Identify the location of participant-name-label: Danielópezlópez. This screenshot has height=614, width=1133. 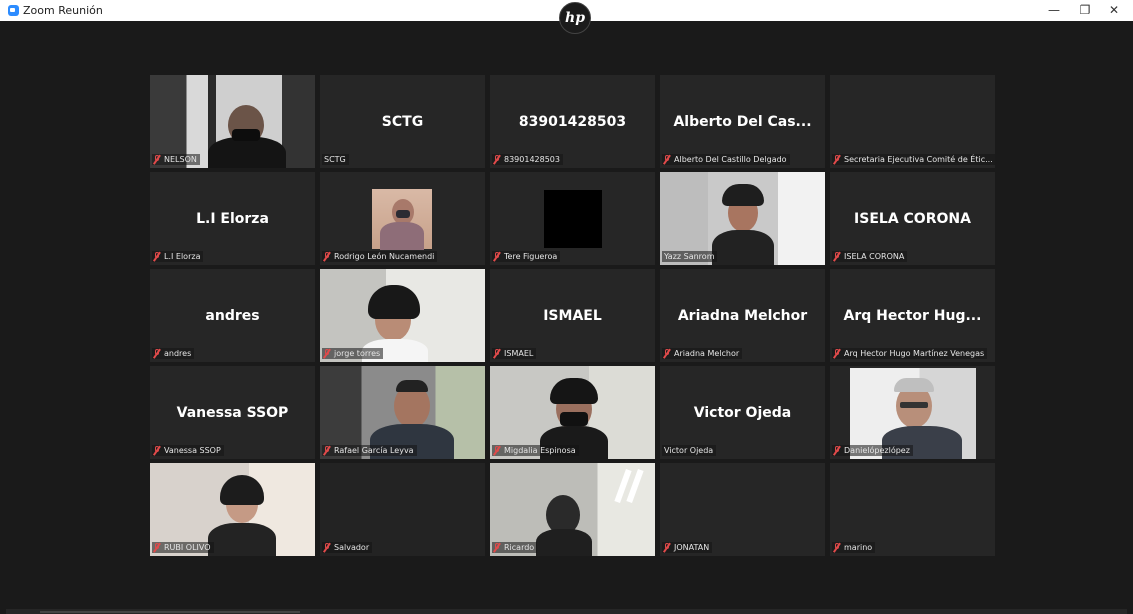
(872, 450).